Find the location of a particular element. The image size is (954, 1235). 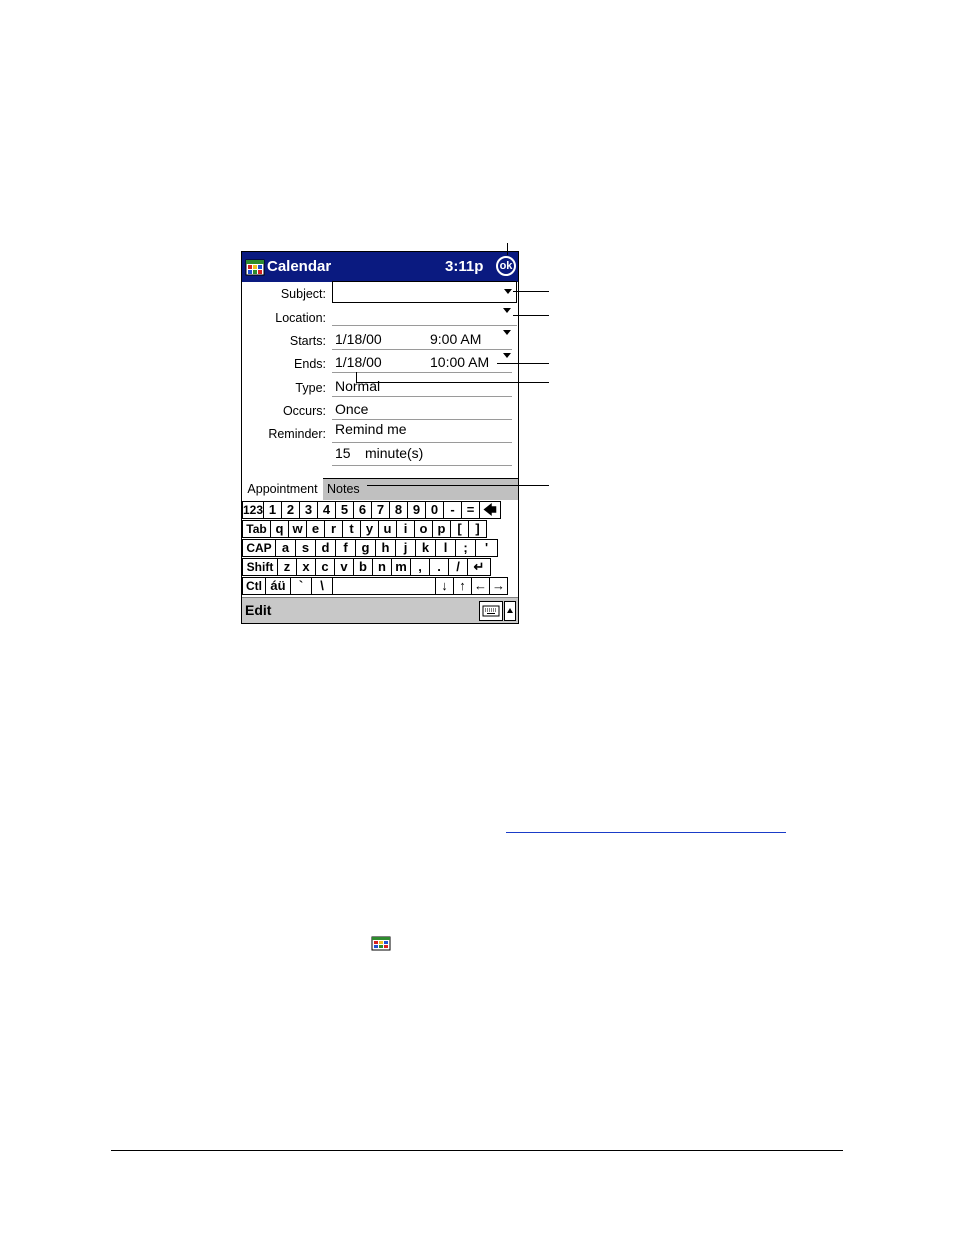

key--8: , is located at coordinates (420, 567).